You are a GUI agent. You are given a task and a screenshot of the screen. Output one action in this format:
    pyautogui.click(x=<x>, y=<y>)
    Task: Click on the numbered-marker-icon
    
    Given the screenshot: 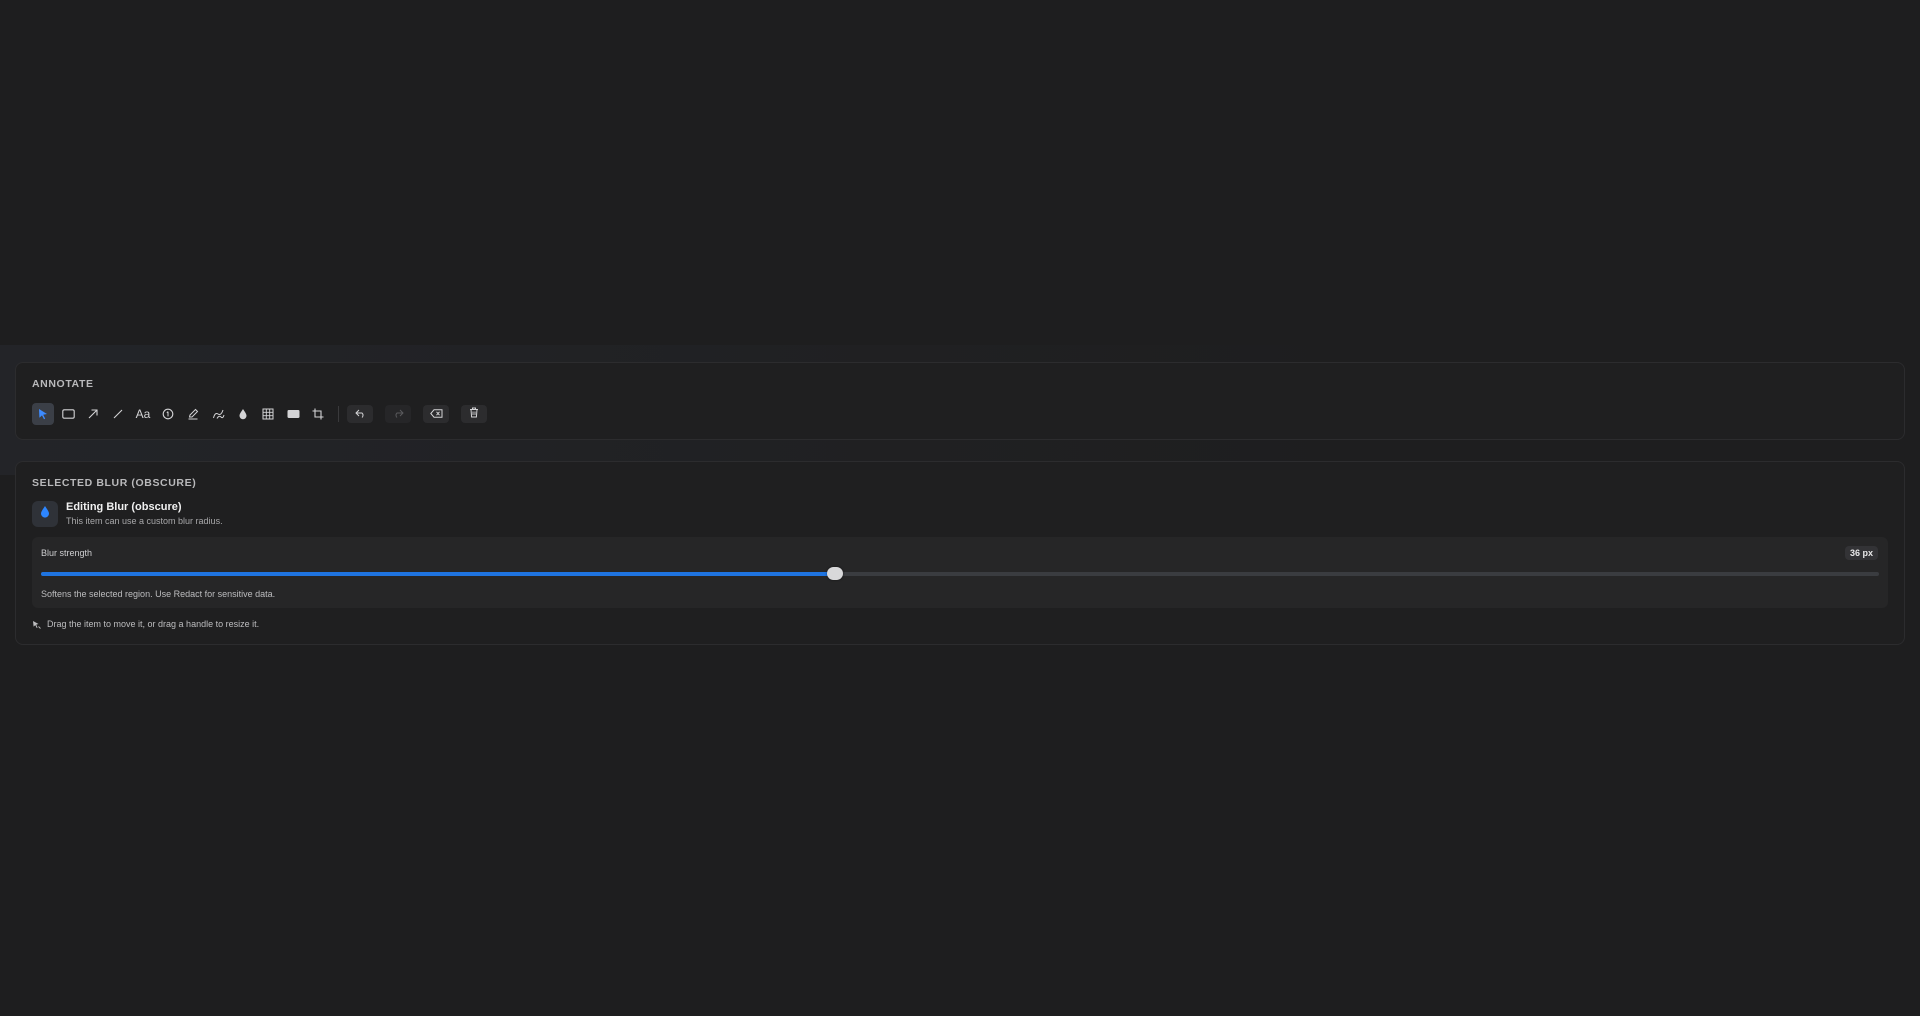 What is the action you would take?
    pyautogui.click(x=168, y=414)
    